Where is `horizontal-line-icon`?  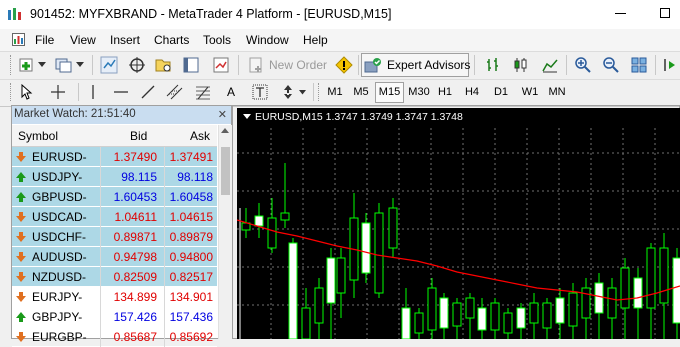 horizontal-line-icon is located at coordinates (121, 92).